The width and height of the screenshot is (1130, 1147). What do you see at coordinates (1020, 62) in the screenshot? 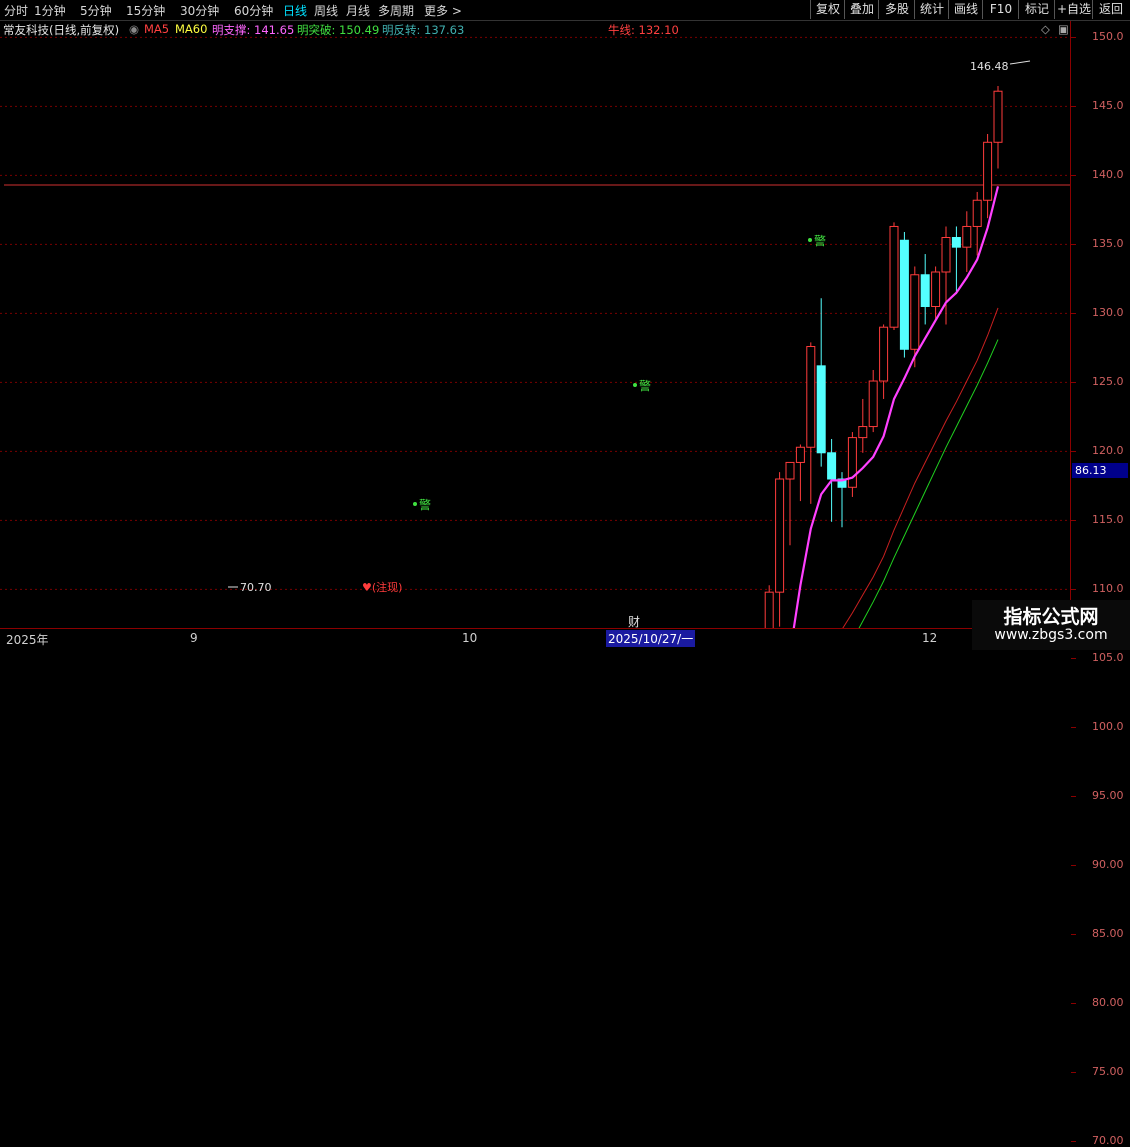
I see `high-price-pointer` at bounding box center [1020, 62].